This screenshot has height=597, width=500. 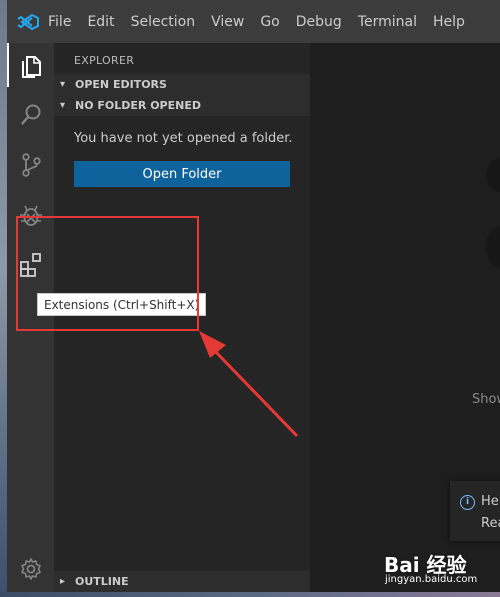 I want to click on section-open-editors: ▾ OPEN EDITORS, so click(x=182, y=84).